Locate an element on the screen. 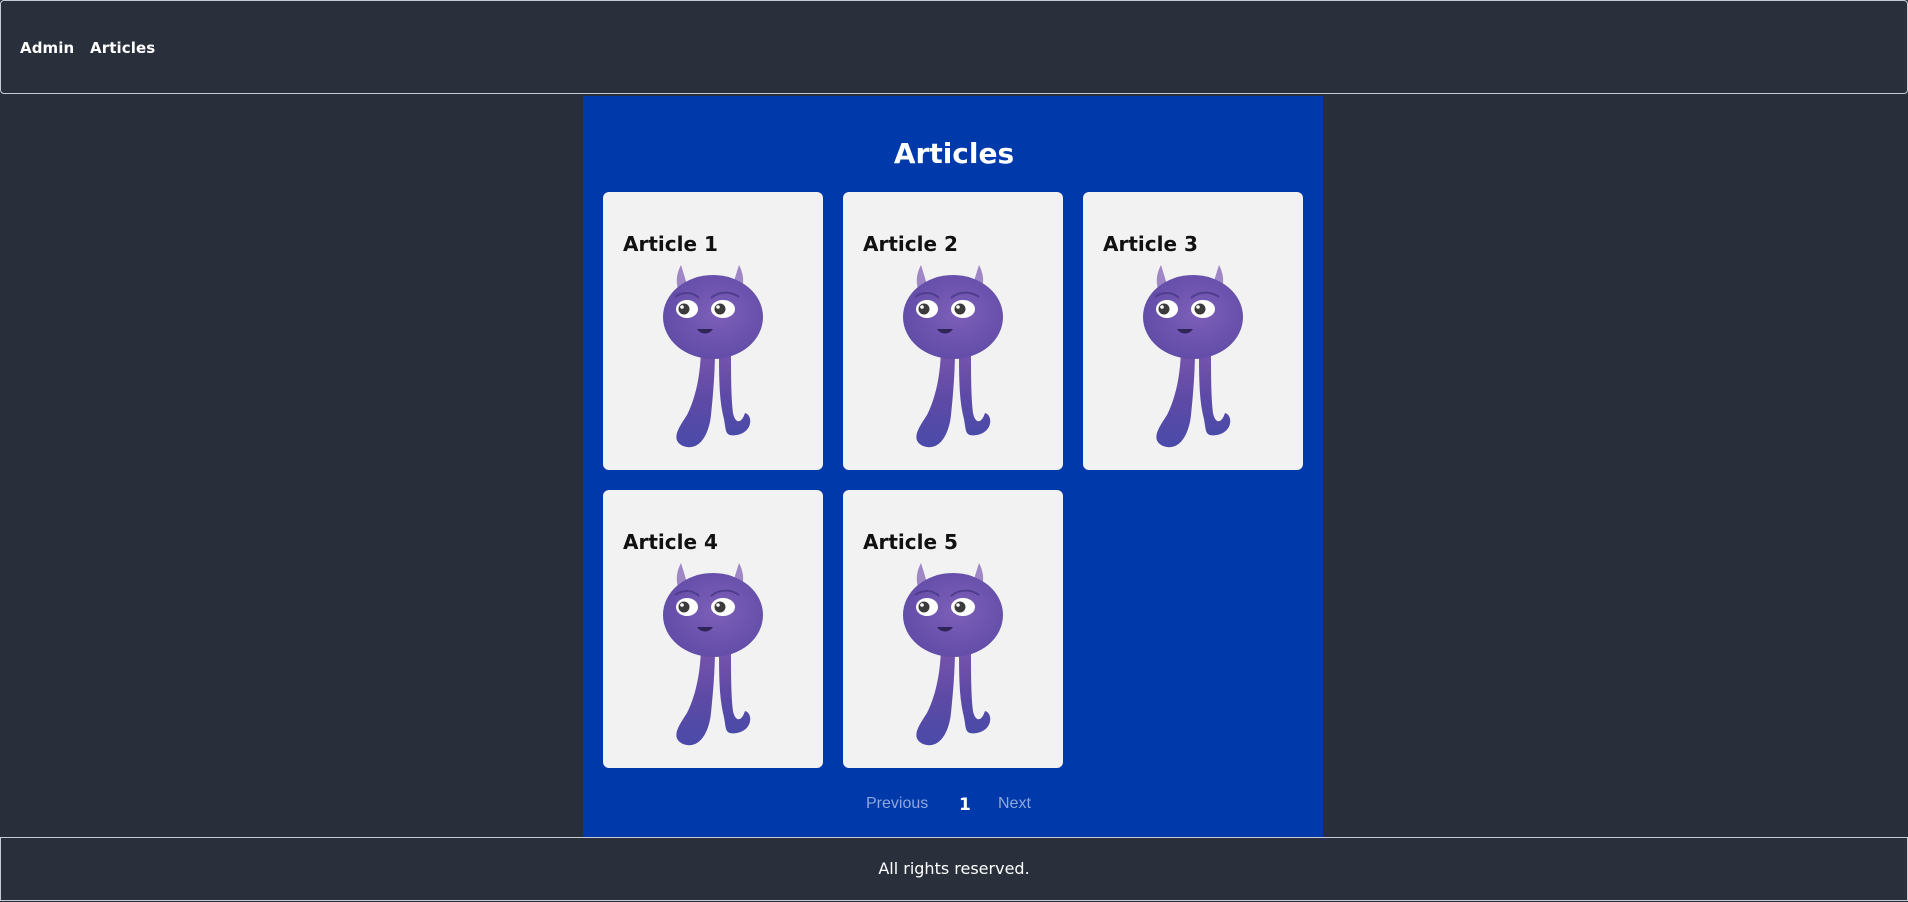 This screenshot has width=1908, height=902. article-title: Article 1 is located at coordinates (670, 244).